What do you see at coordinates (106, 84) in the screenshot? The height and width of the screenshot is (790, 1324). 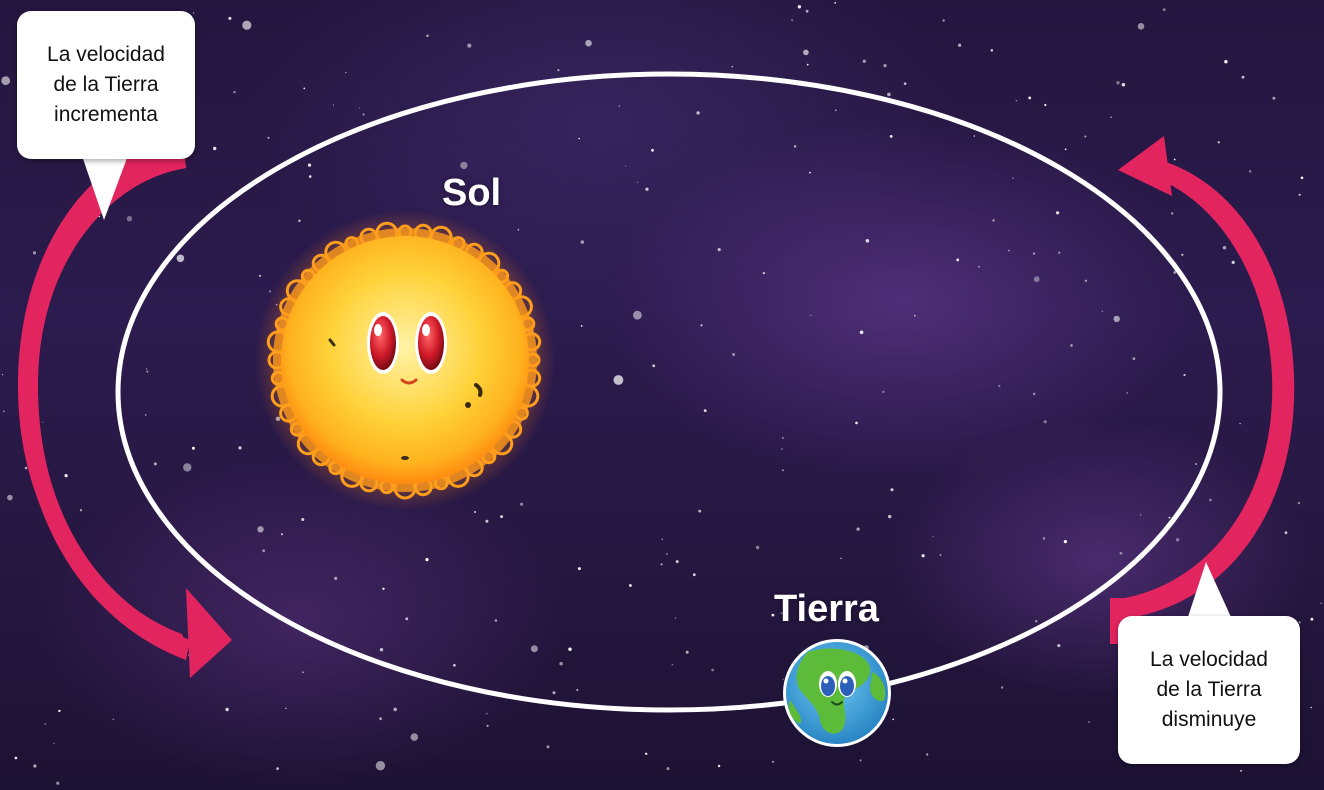 I see `callout-line: de la Tierra` at bounding box center [106, 84].